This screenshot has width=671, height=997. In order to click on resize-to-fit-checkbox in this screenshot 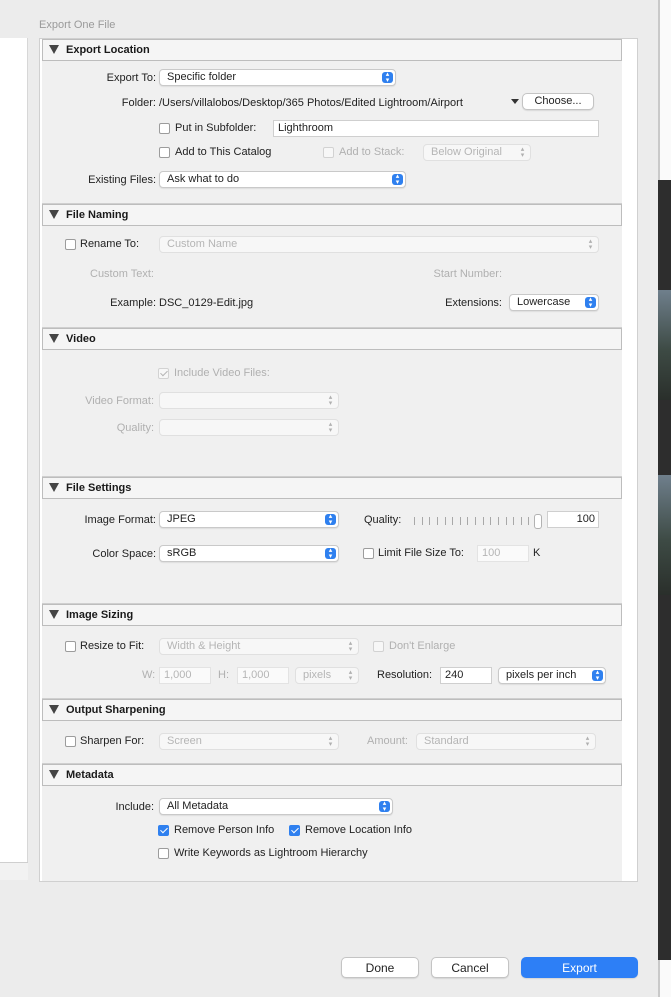, I will do `click(70, 646)`.